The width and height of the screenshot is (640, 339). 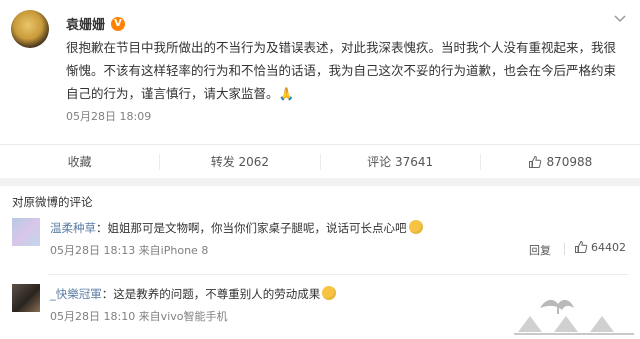 What do you see at coordinates (52, 202) in the screenshot?
I see `comments-title: 对原微博的评论` at bounding box center [52, 202].